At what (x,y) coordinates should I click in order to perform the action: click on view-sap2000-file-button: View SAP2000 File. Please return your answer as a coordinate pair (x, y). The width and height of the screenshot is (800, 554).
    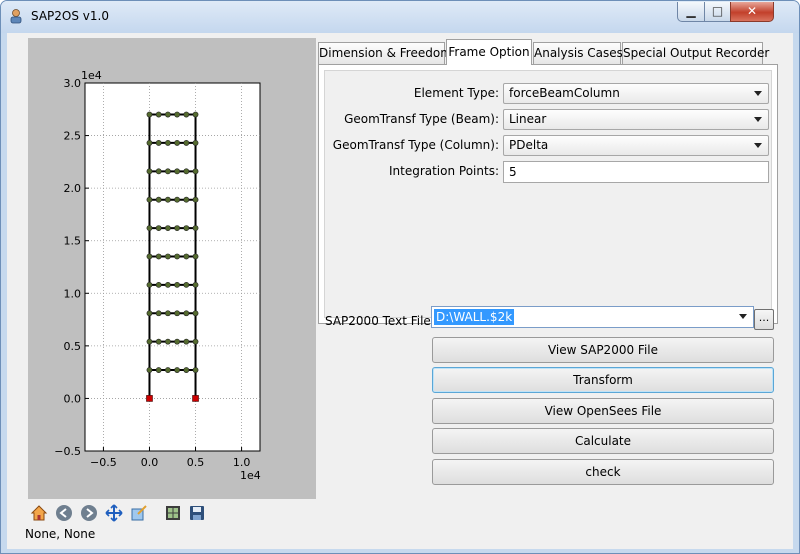
    Looking at the image, I should click on (603, 350).